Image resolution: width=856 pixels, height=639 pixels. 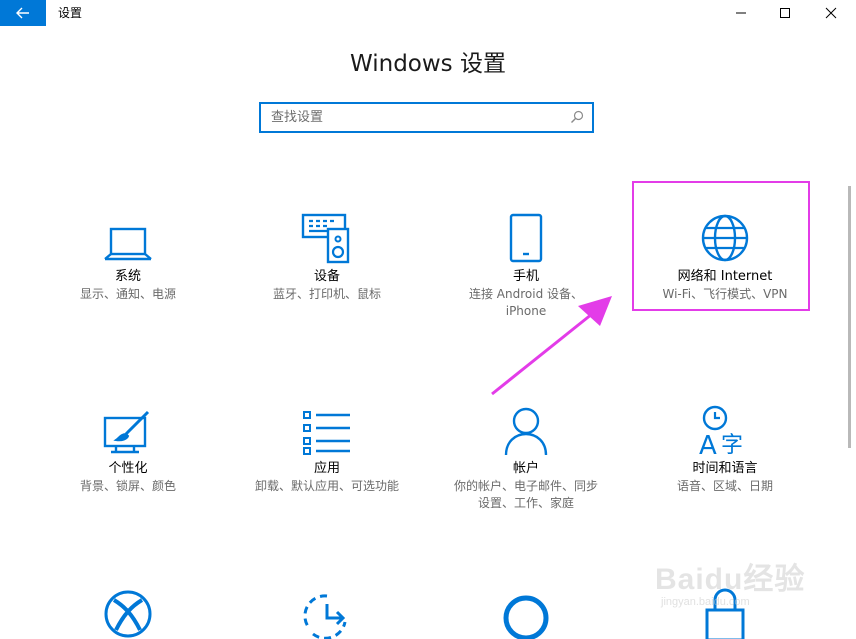 What do you see at coordinates (525, 494) in the screenshot?
I see `tile-desc: 你的帐户、电子邮件、同步 设置、工作、家庭` at bounding box center [525, 494].